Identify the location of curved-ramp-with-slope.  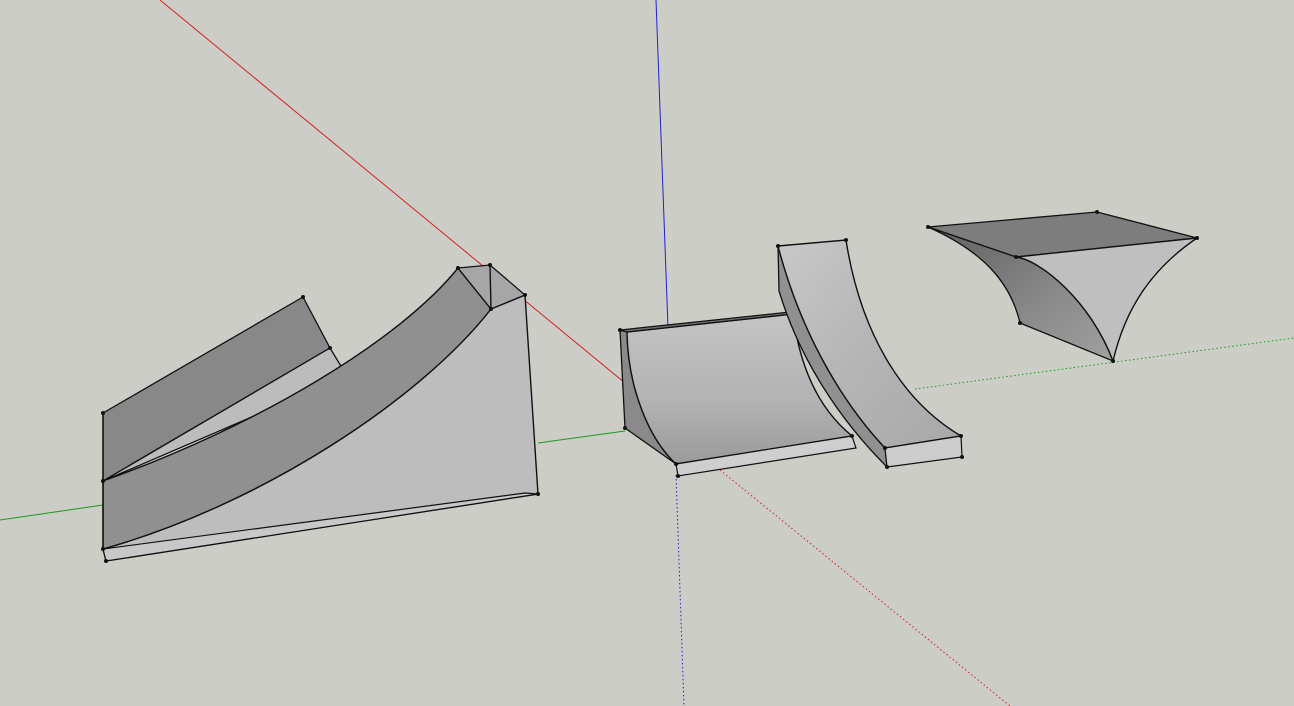
(320, 413).